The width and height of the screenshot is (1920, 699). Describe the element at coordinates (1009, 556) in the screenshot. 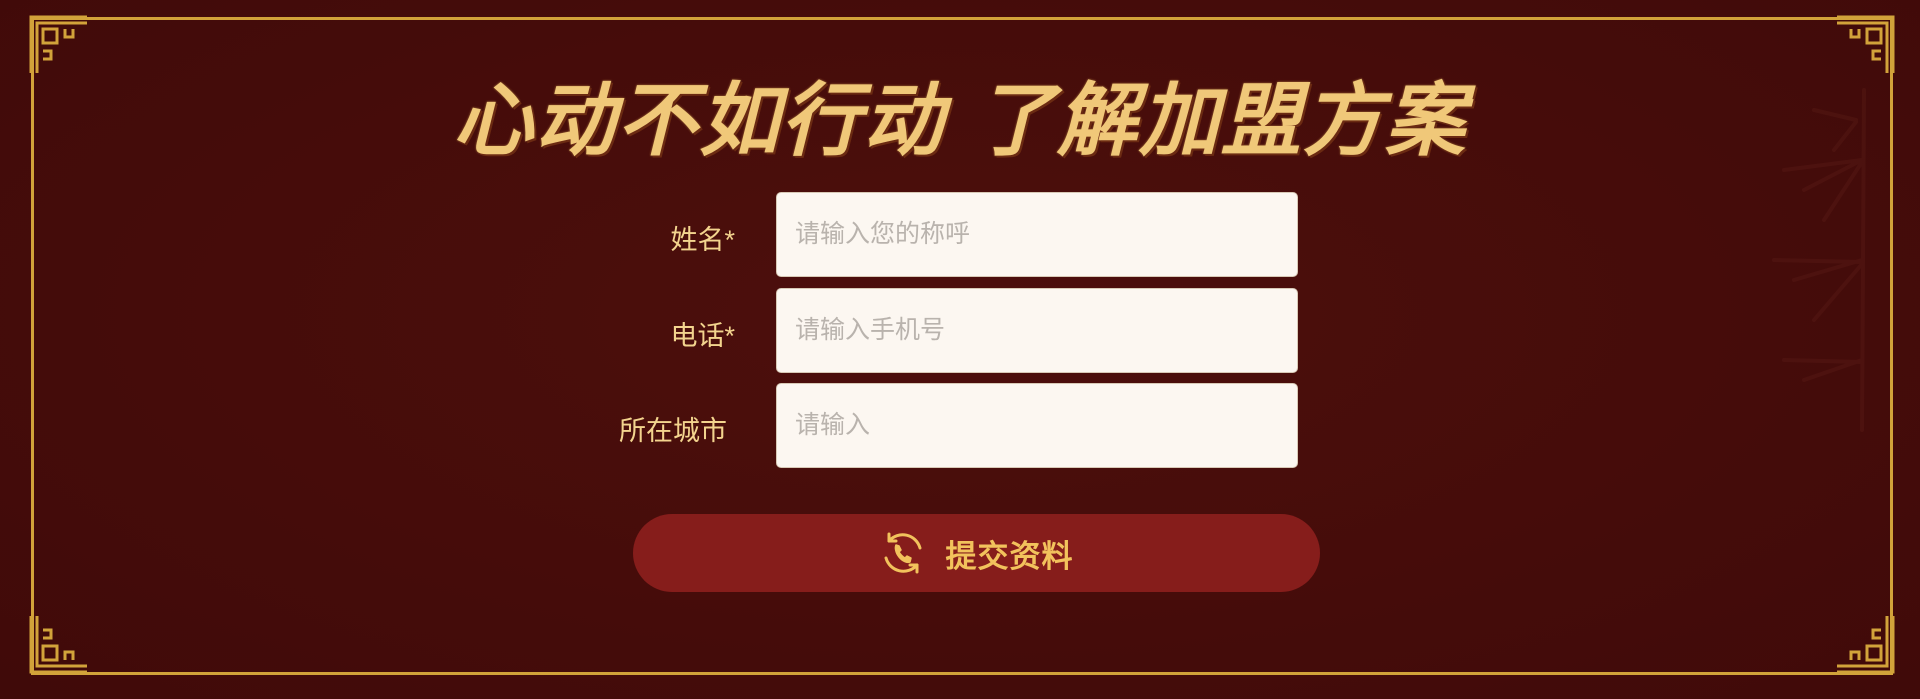

I see `submit-label: 提交资料` at that location.